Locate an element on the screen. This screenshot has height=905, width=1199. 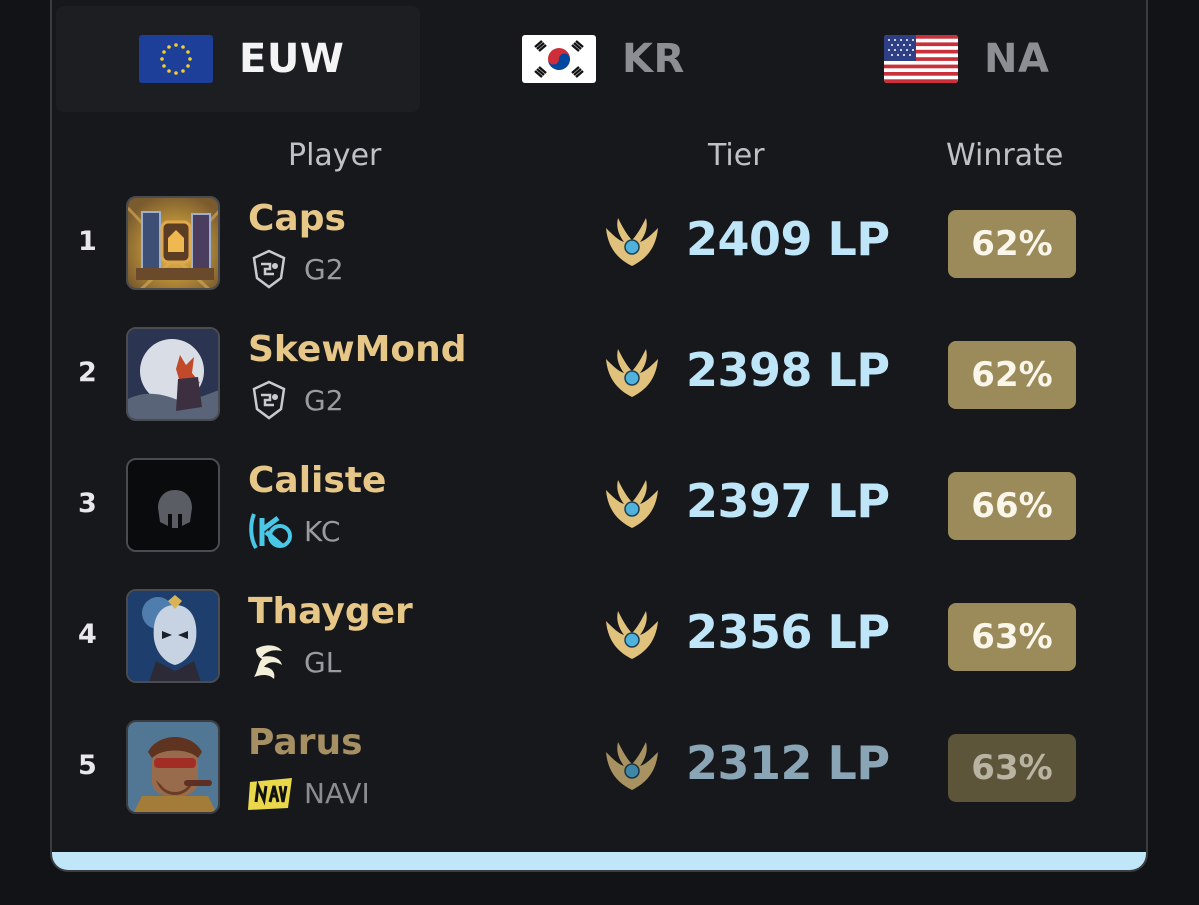
lp-value: 2356 LP is located at coordinates (788, 632).